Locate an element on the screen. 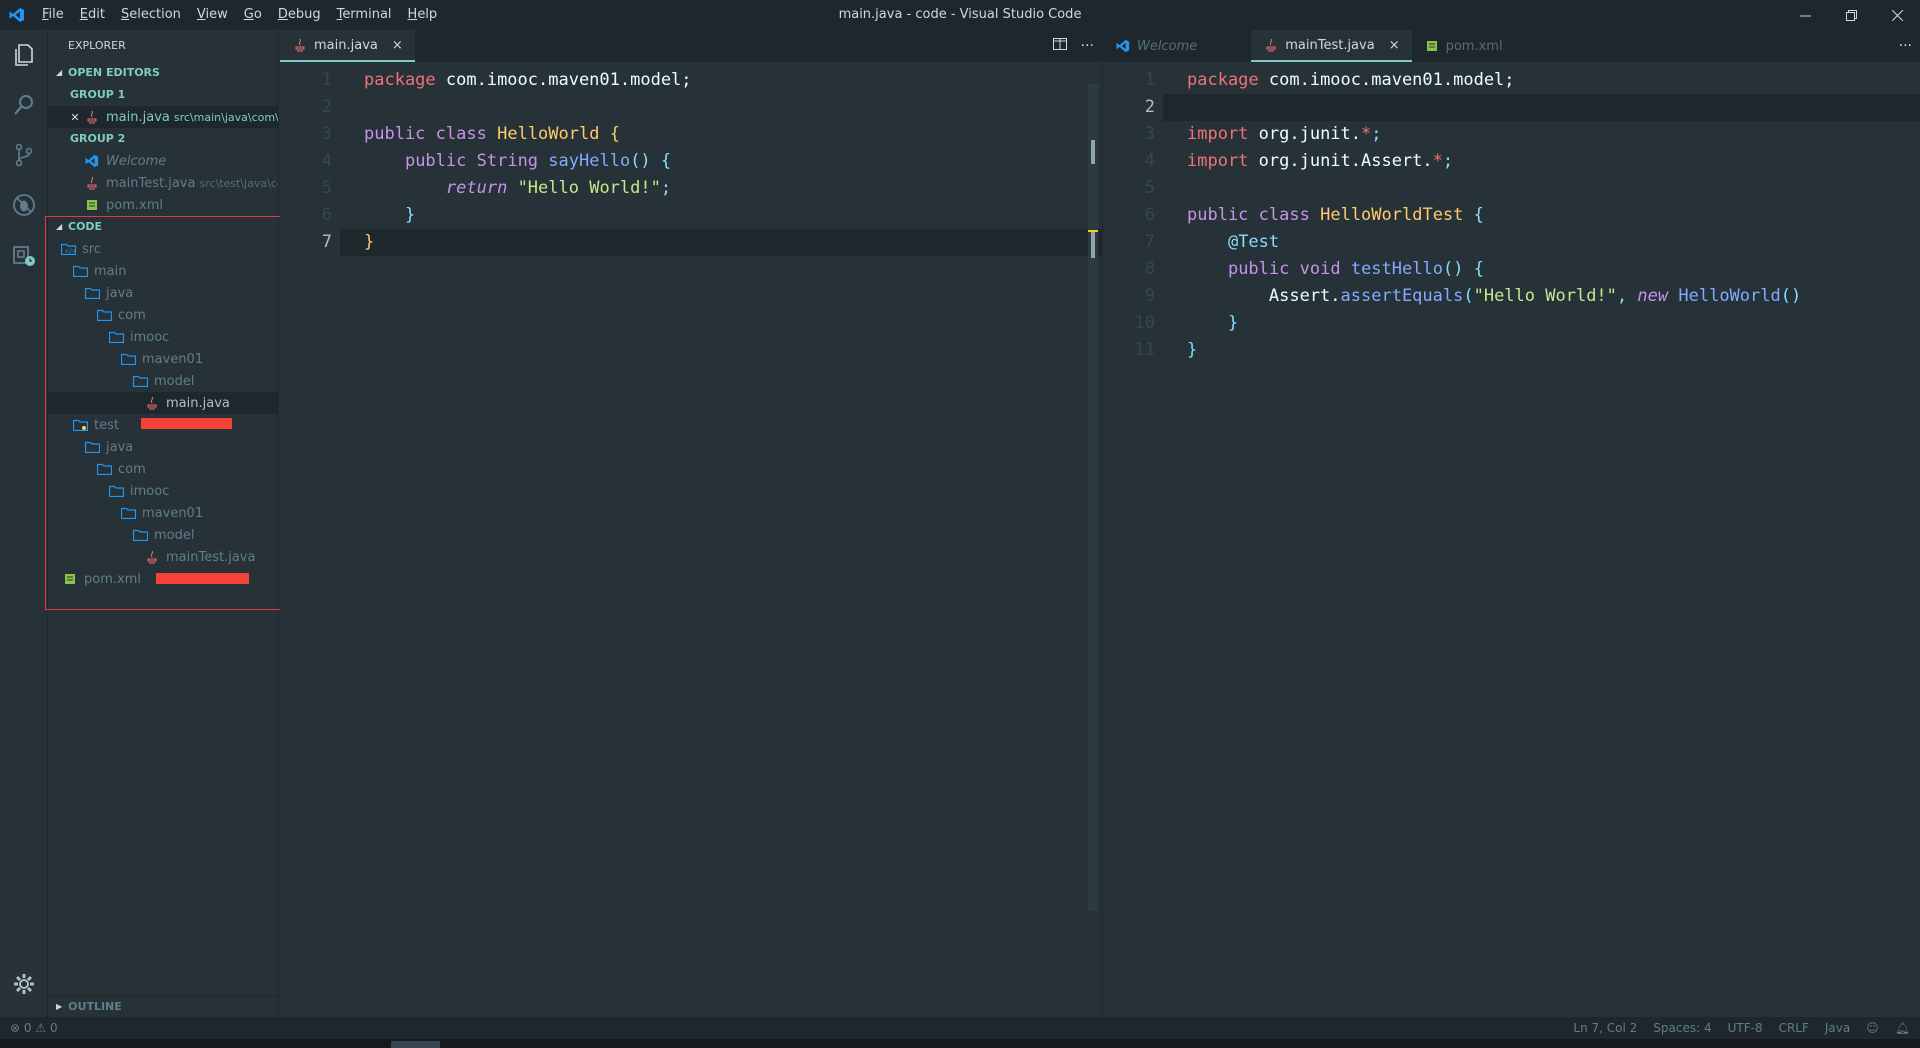  code-line: 10 } is located at coordinates (1511, 323).